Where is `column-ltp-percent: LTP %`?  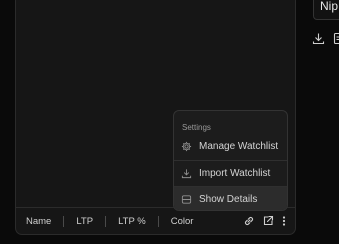
column-ltp-percent: LTP % is located at coordinates (132, 221).